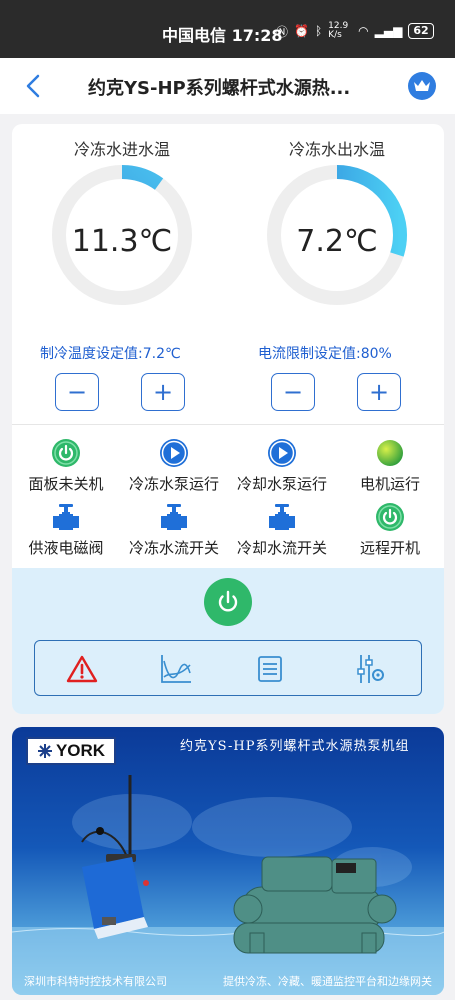 This screenshot has width=455, height=1000. What do you see at coordinates (173, 548) in the screenshot?
I see `status-label: 冷冻水流开关` at bounding box center [173, 548].